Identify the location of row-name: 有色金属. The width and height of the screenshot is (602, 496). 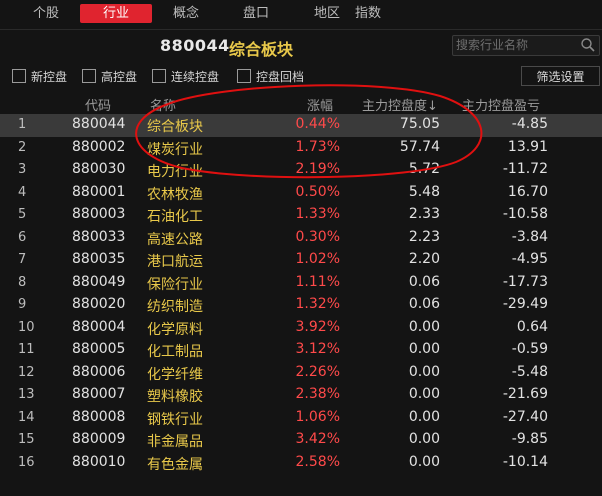
(175, 464).